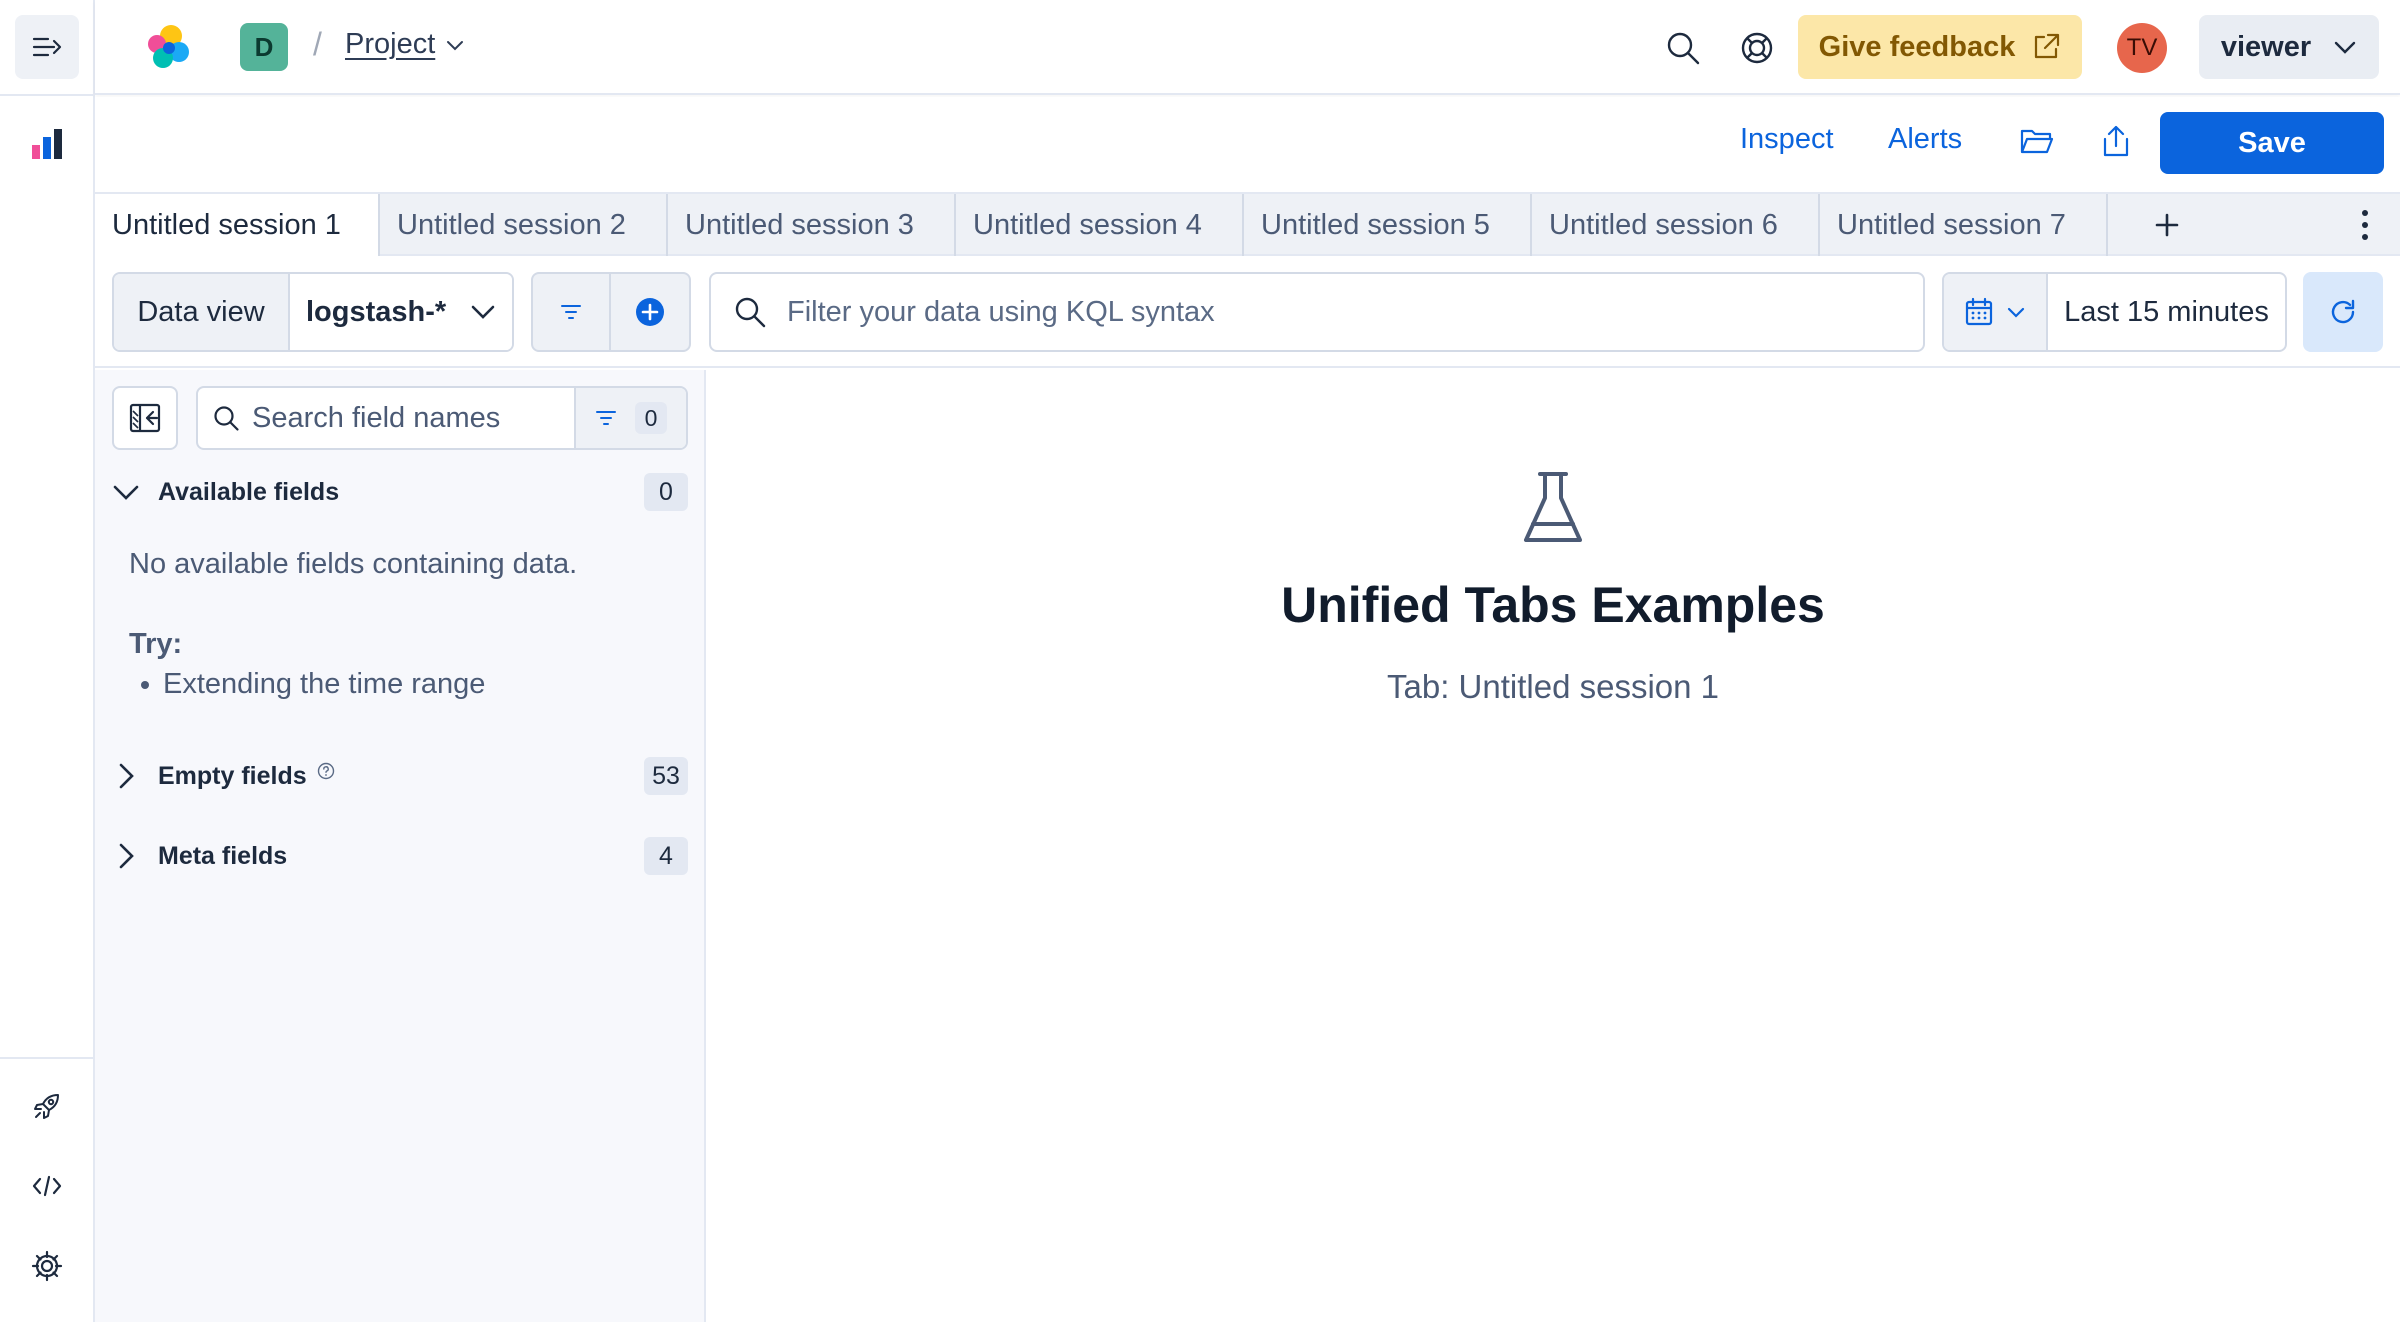 This screenshot has width=2400, height=1322. I want to click on data-view-value: logstash-*, so click(376, 311).